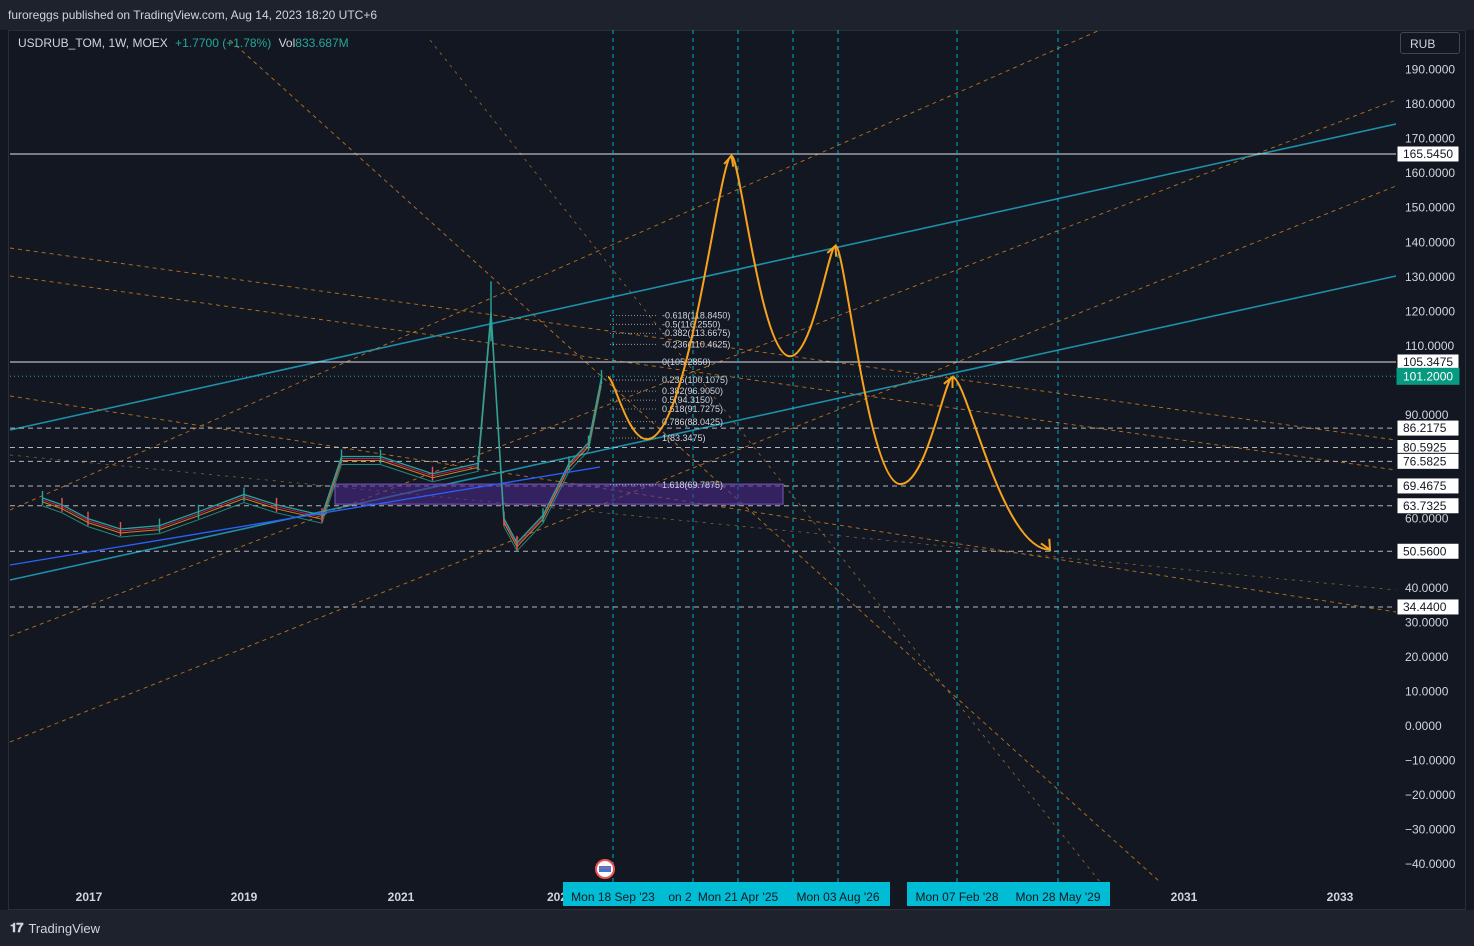 This screenshot has height=946, width=1474. What do you see at coordinates (1425, 448) in the screenshot?
I see `price-level-label: 80.5925` at bounding box center [1425, 448].